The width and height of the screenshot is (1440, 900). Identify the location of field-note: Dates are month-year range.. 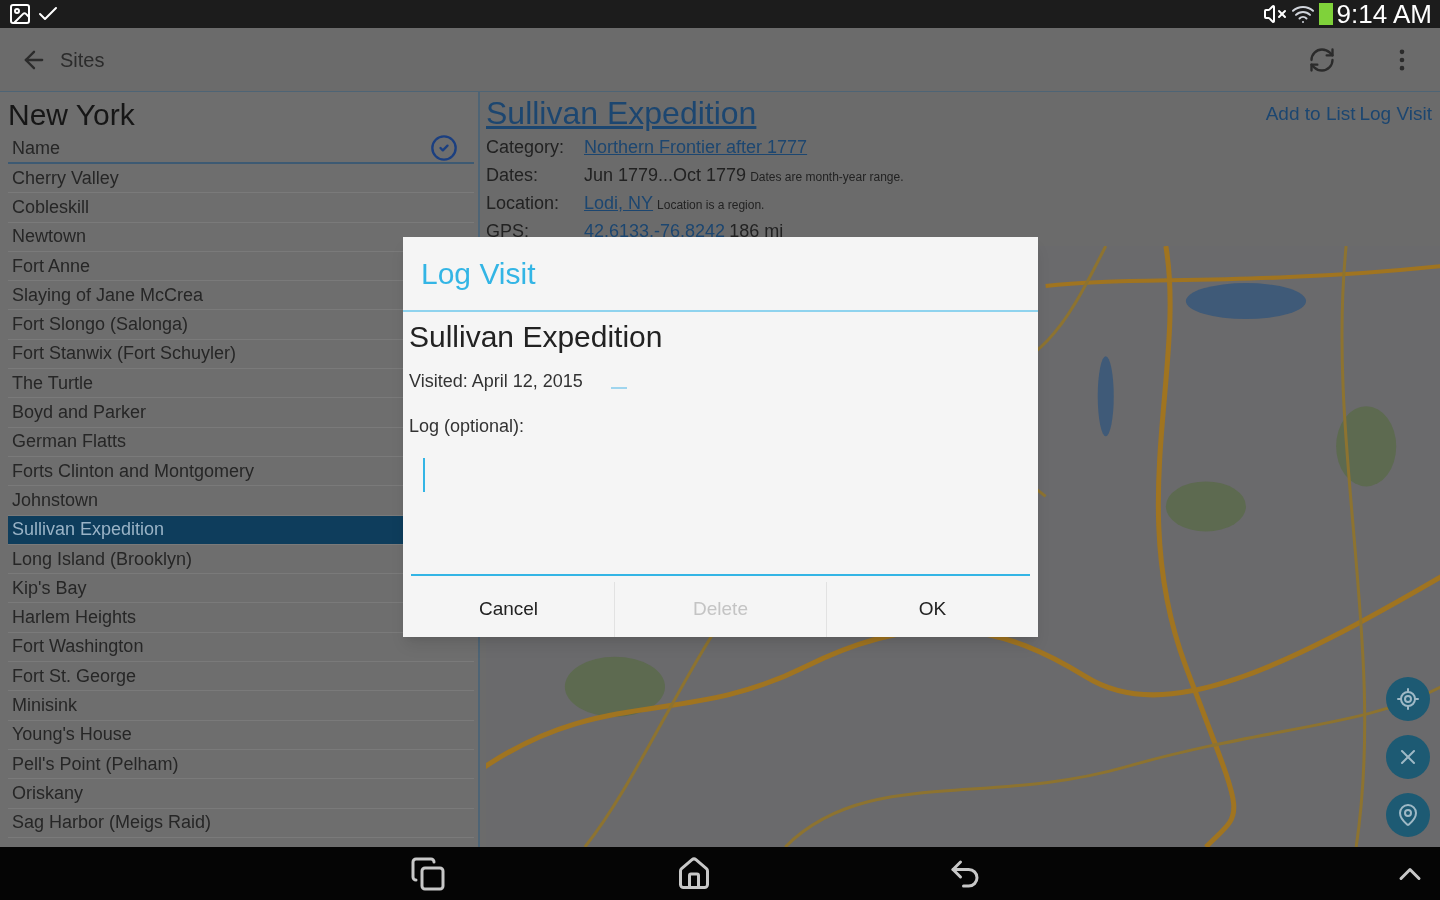
(827, 177).